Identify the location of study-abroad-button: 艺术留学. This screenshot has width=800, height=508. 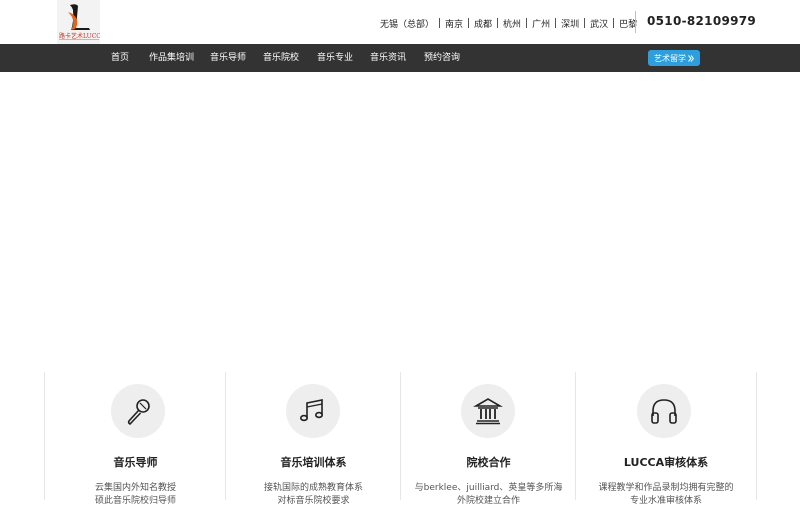
(674, 58).